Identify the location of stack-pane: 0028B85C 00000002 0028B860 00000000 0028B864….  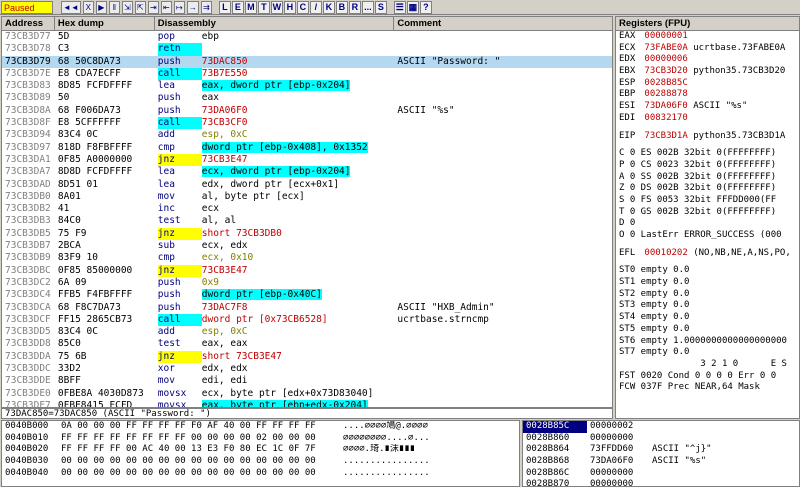
(661, 453).